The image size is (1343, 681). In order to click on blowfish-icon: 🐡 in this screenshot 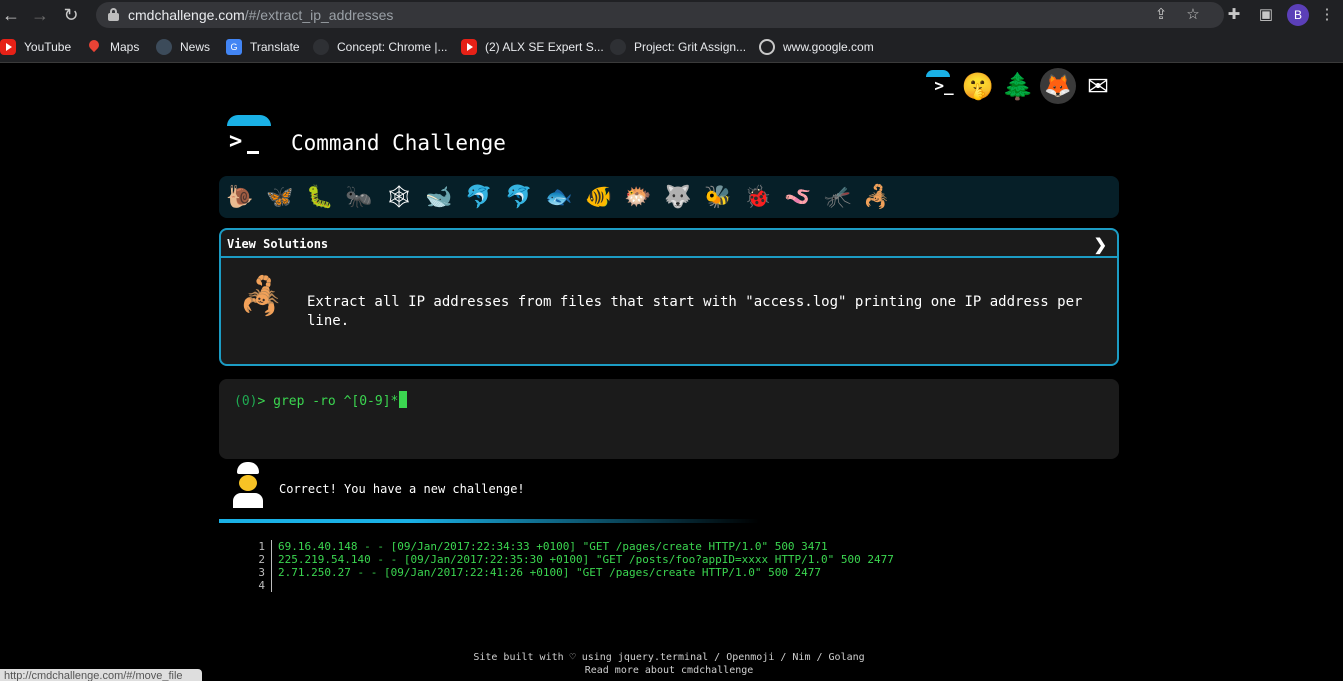, I will do `click(638, 197)`.